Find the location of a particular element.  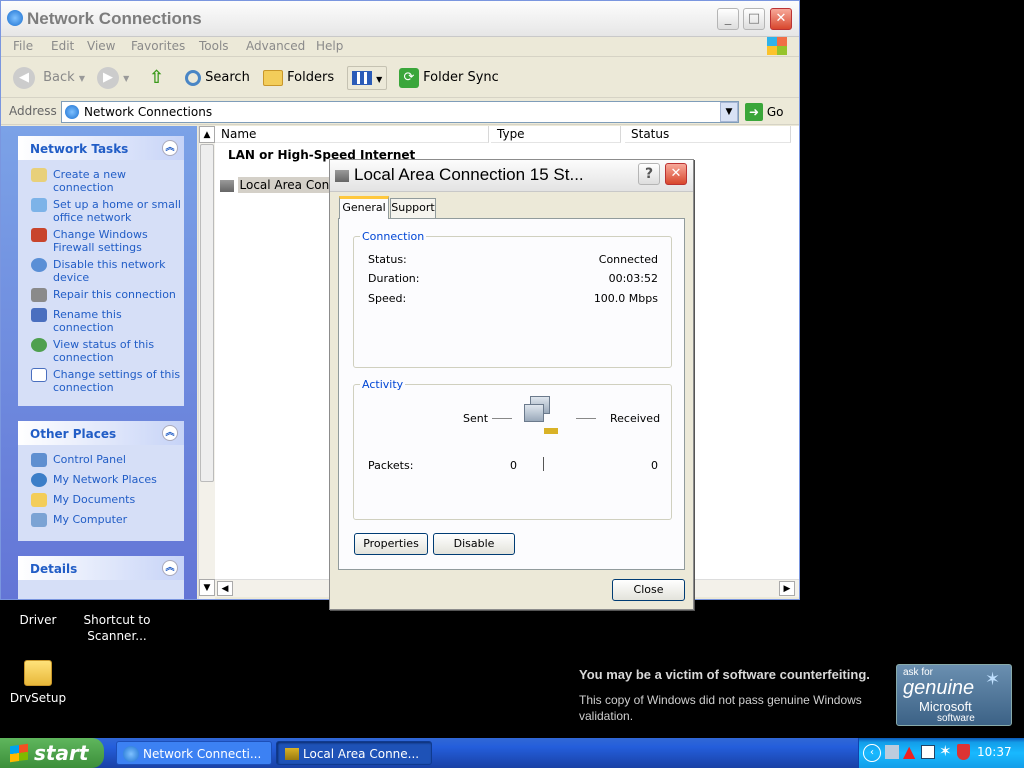

menu-edit: Edit is located at coordinates (62, 46).